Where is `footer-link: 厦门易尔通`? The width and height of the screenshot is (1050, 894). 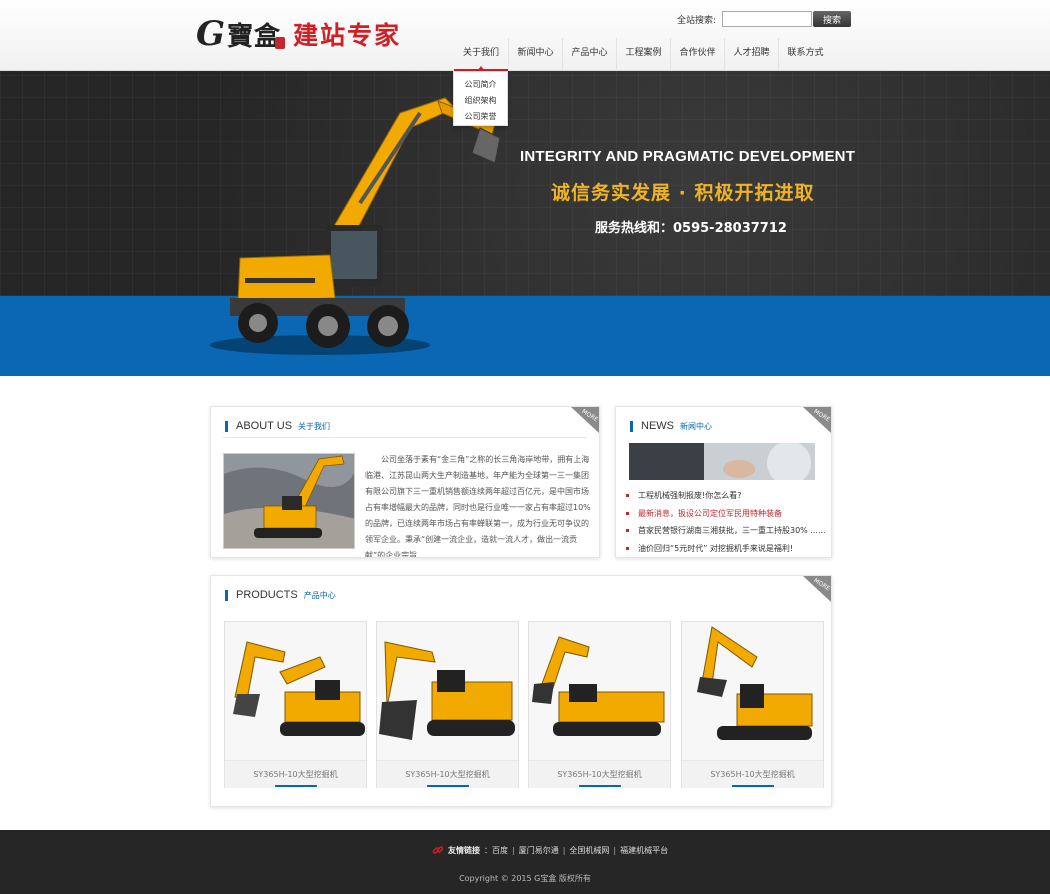
footer-link: 厦门易尔通 is located at coordinates (539, 850).